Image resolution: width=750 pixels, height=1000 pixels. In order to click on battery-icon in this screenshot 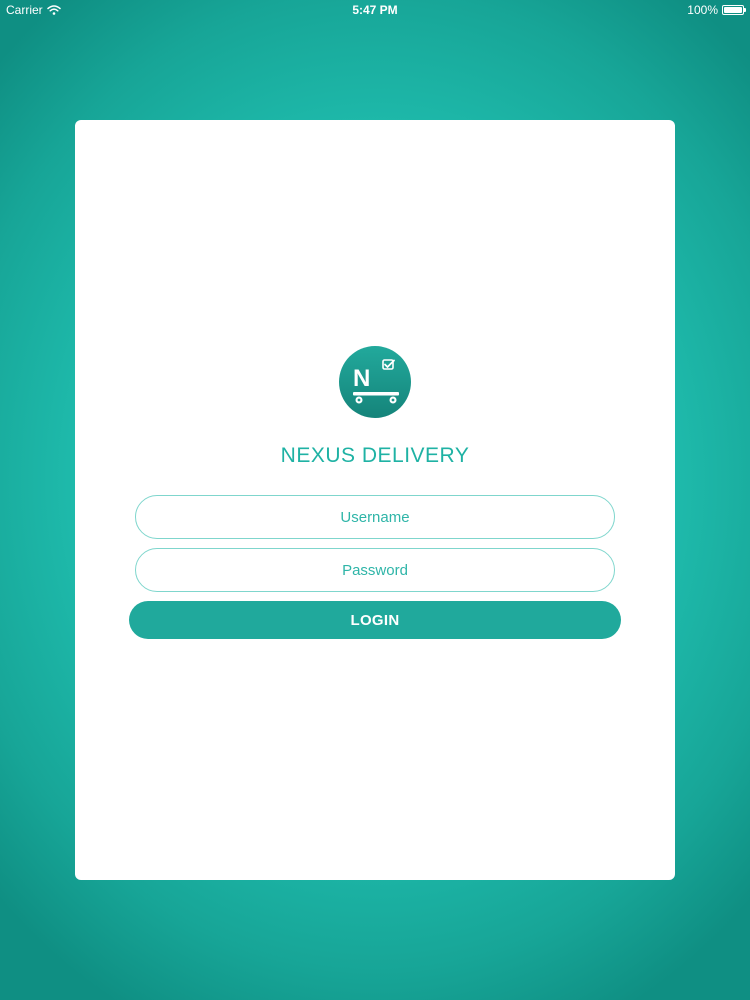, I will do `click(734, 10)`.